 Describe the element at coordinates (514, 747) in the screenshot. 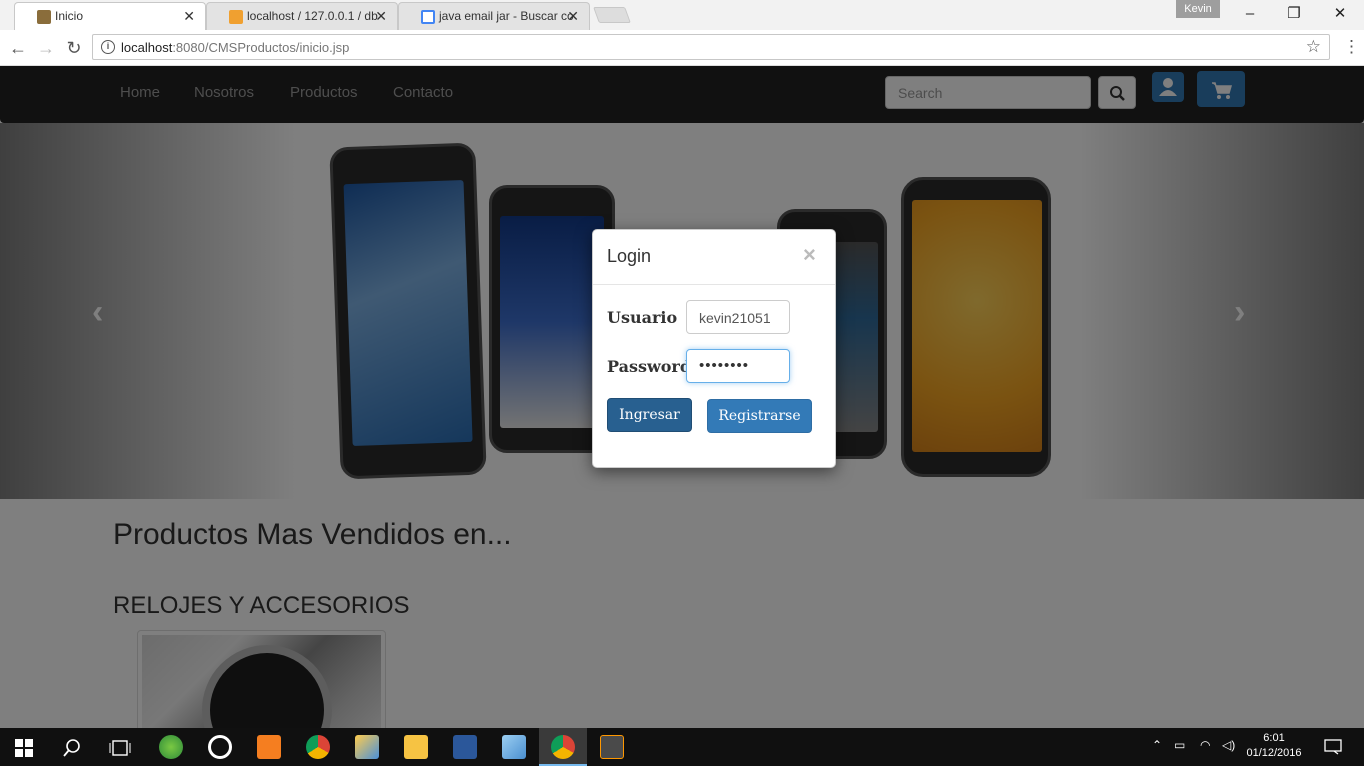

I see `virtualbox-icon` at that location.